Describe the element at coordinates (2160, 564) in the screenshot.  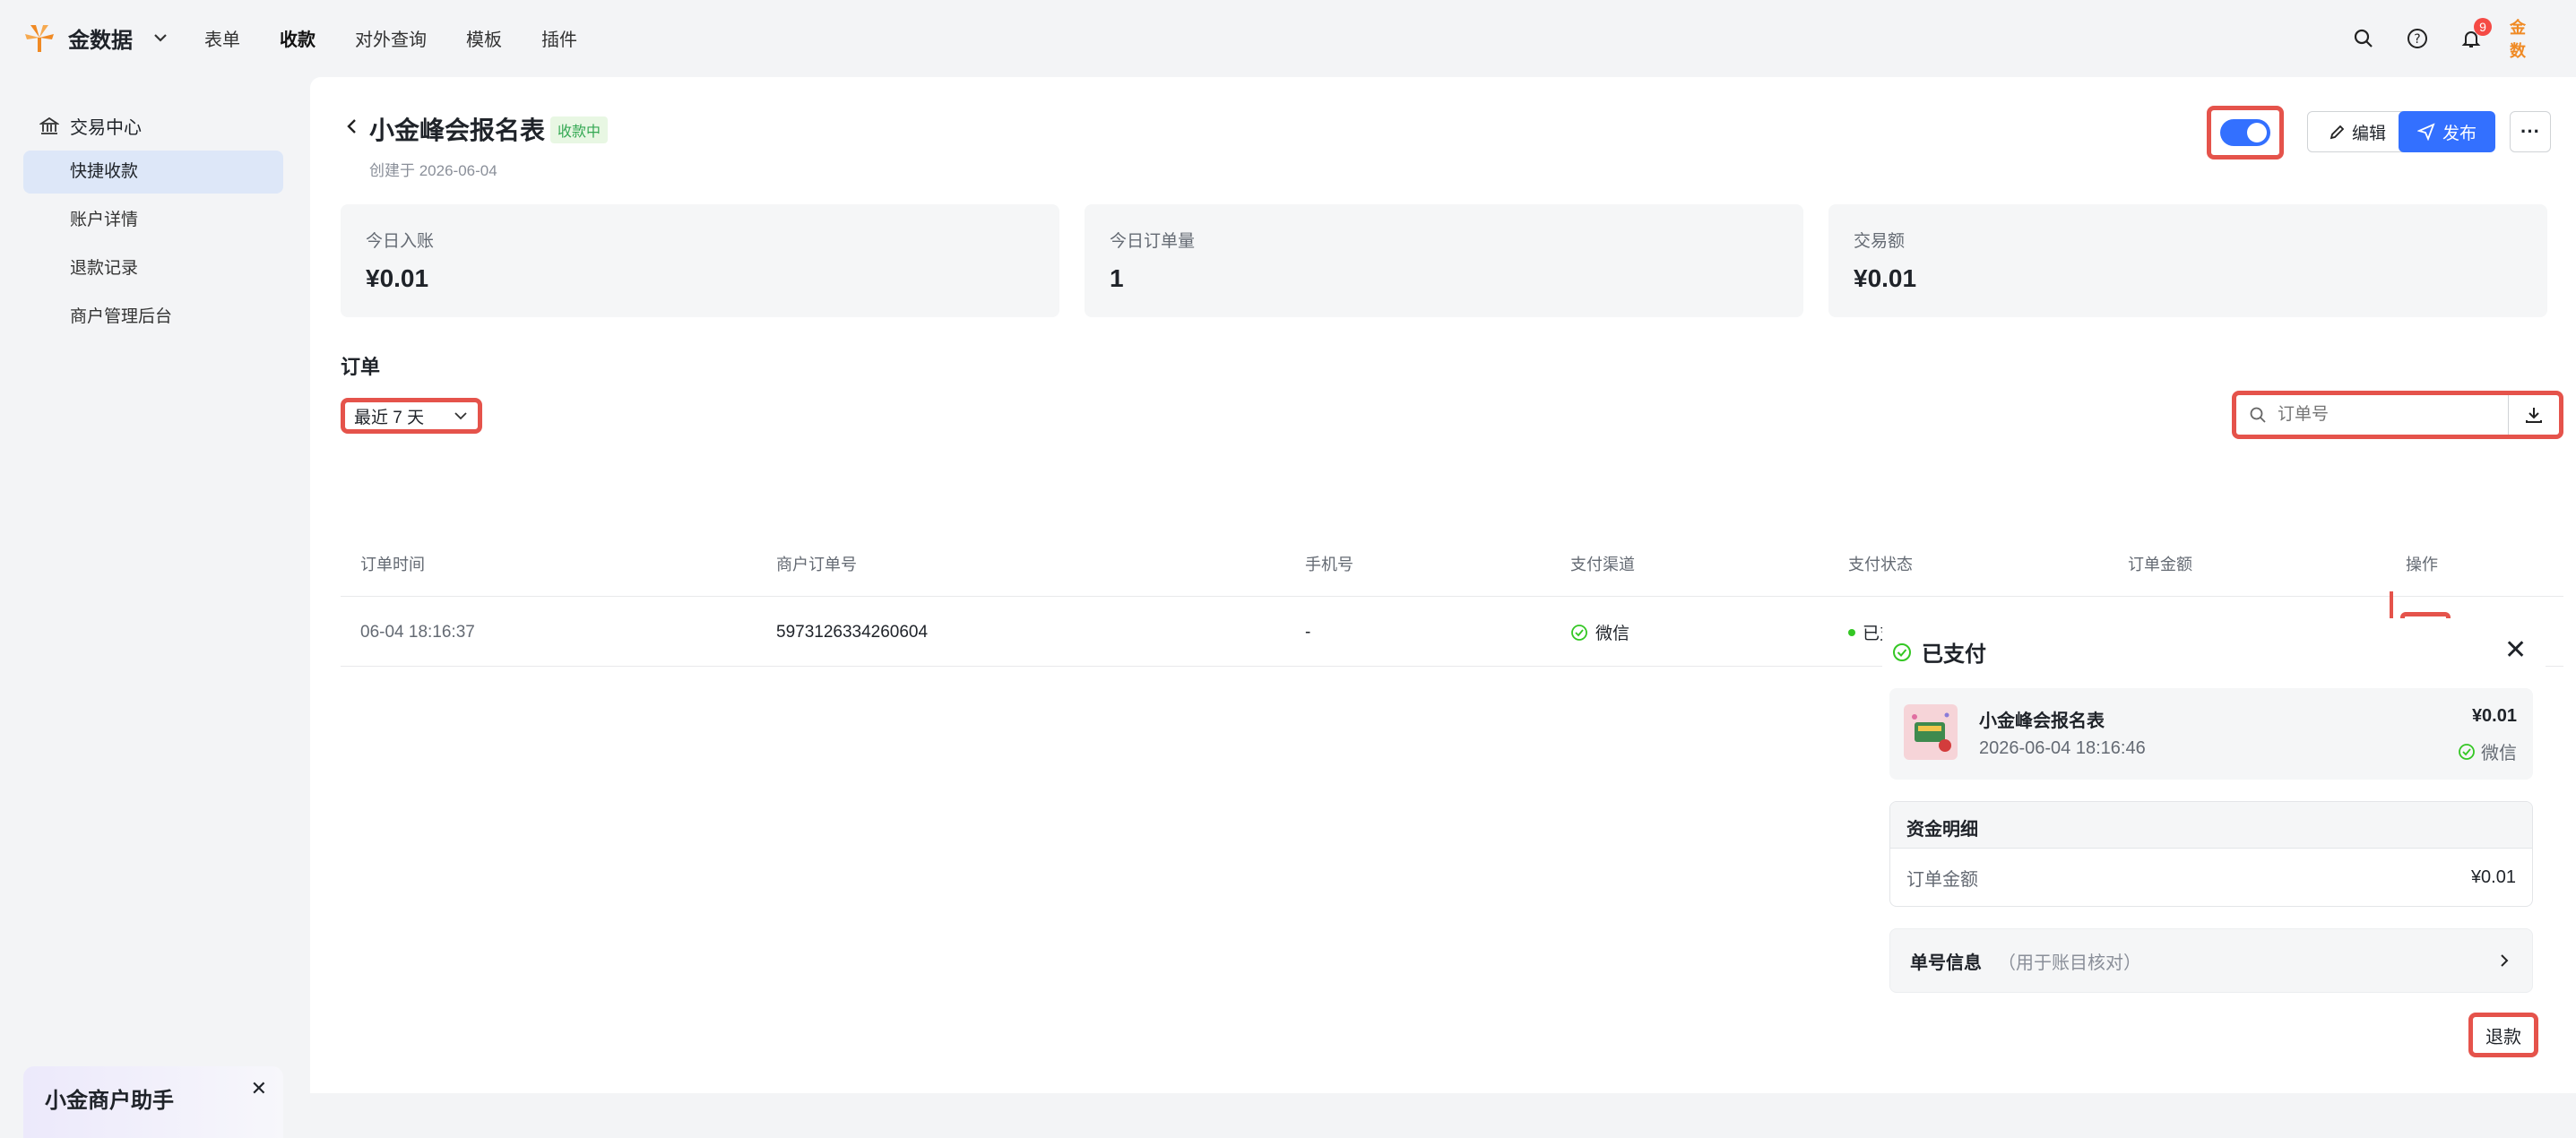
I see `column-header: 订单金额` at that location.